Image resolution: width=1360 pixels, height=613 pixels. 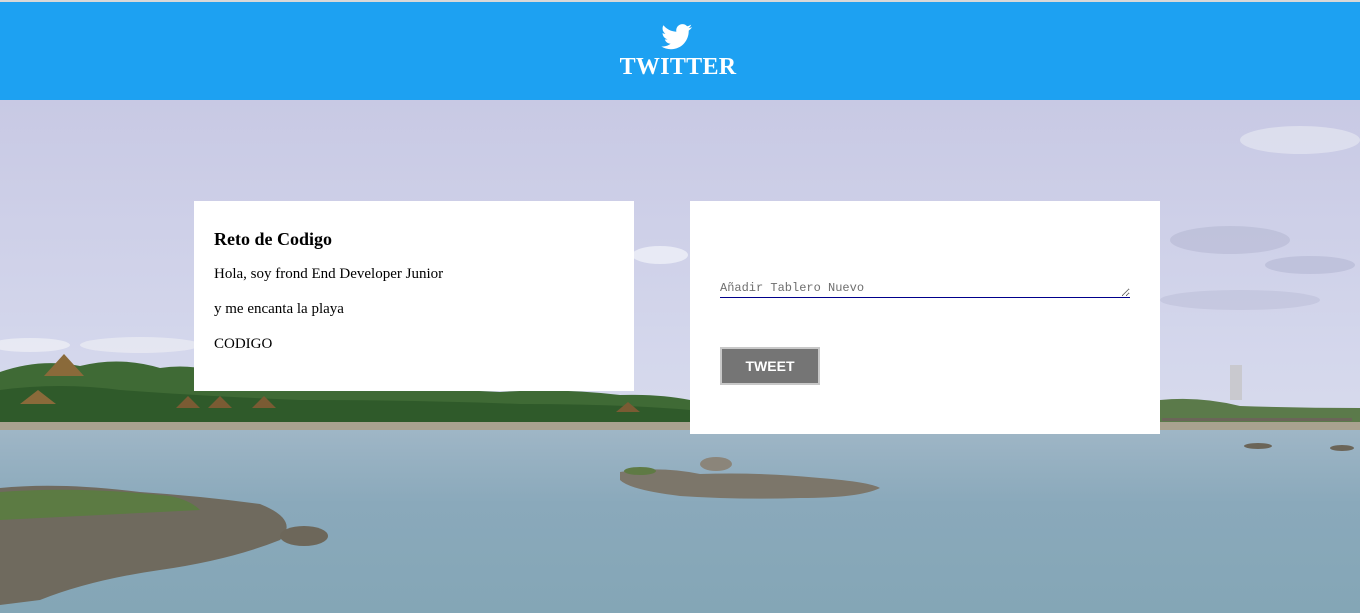 I want to click on tweet-card: TWEET, so click(x=925, y=317).